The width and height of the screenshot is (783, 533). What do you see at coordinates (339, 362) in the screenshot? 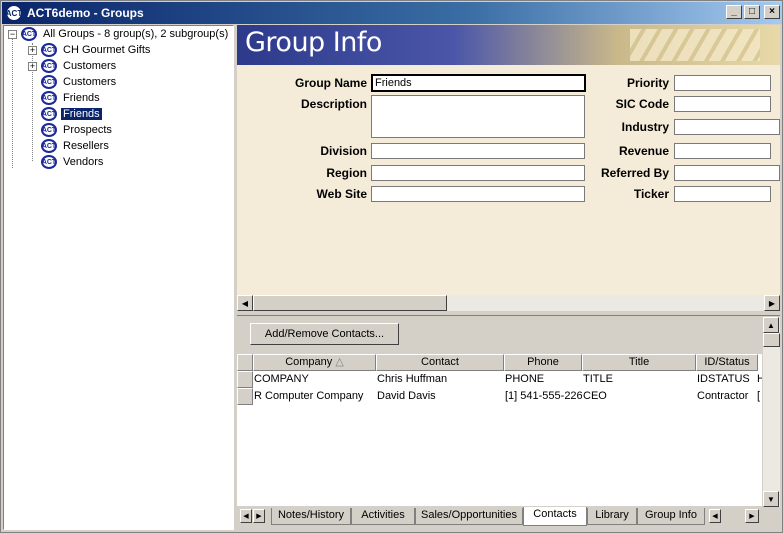
I see `sort-ascending-icon: △` at bounding box center [339, 362].